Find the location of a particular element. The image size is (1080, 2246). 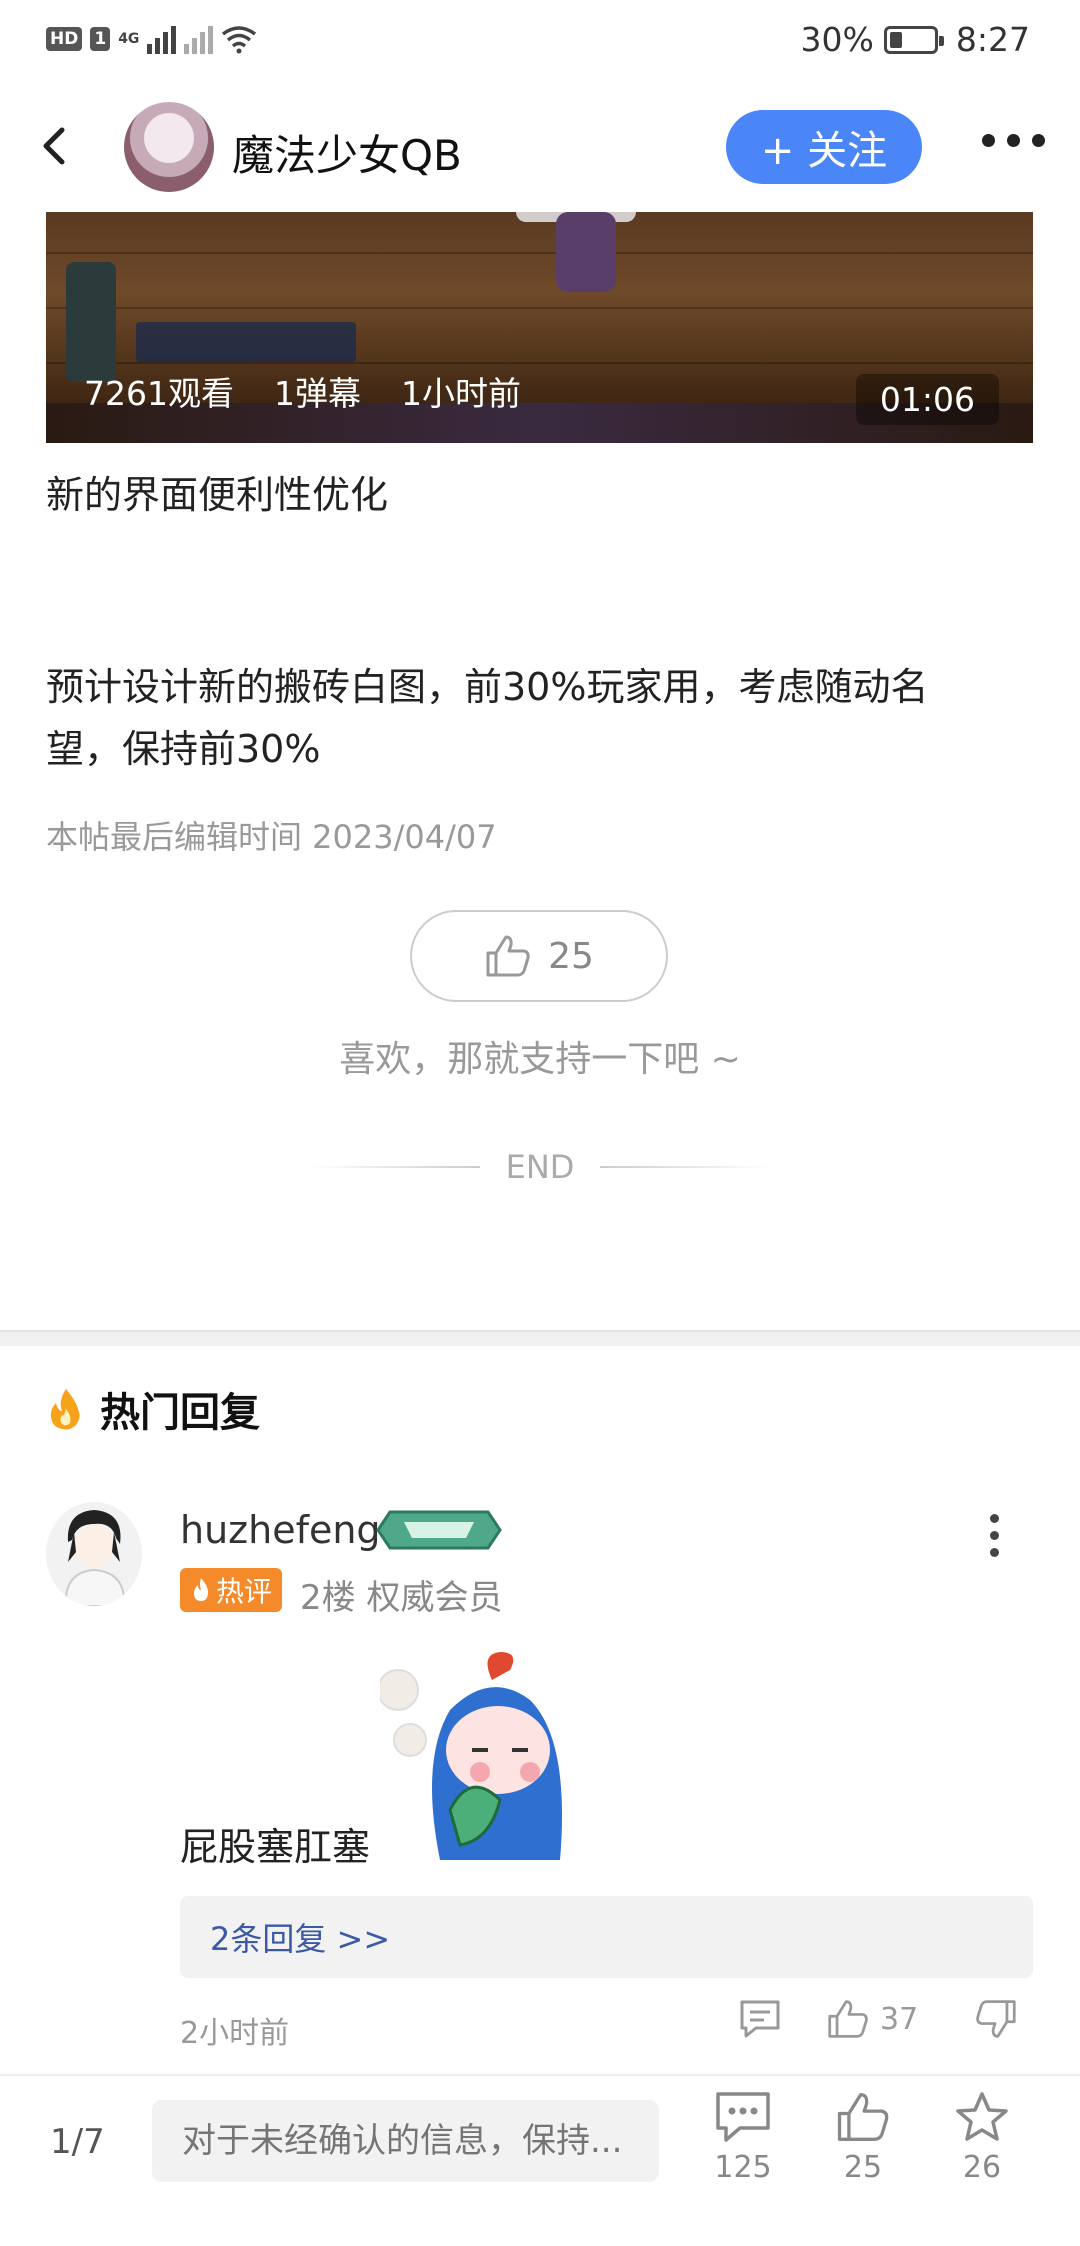

comment-reply-button is located at coordinates (760, 2019).